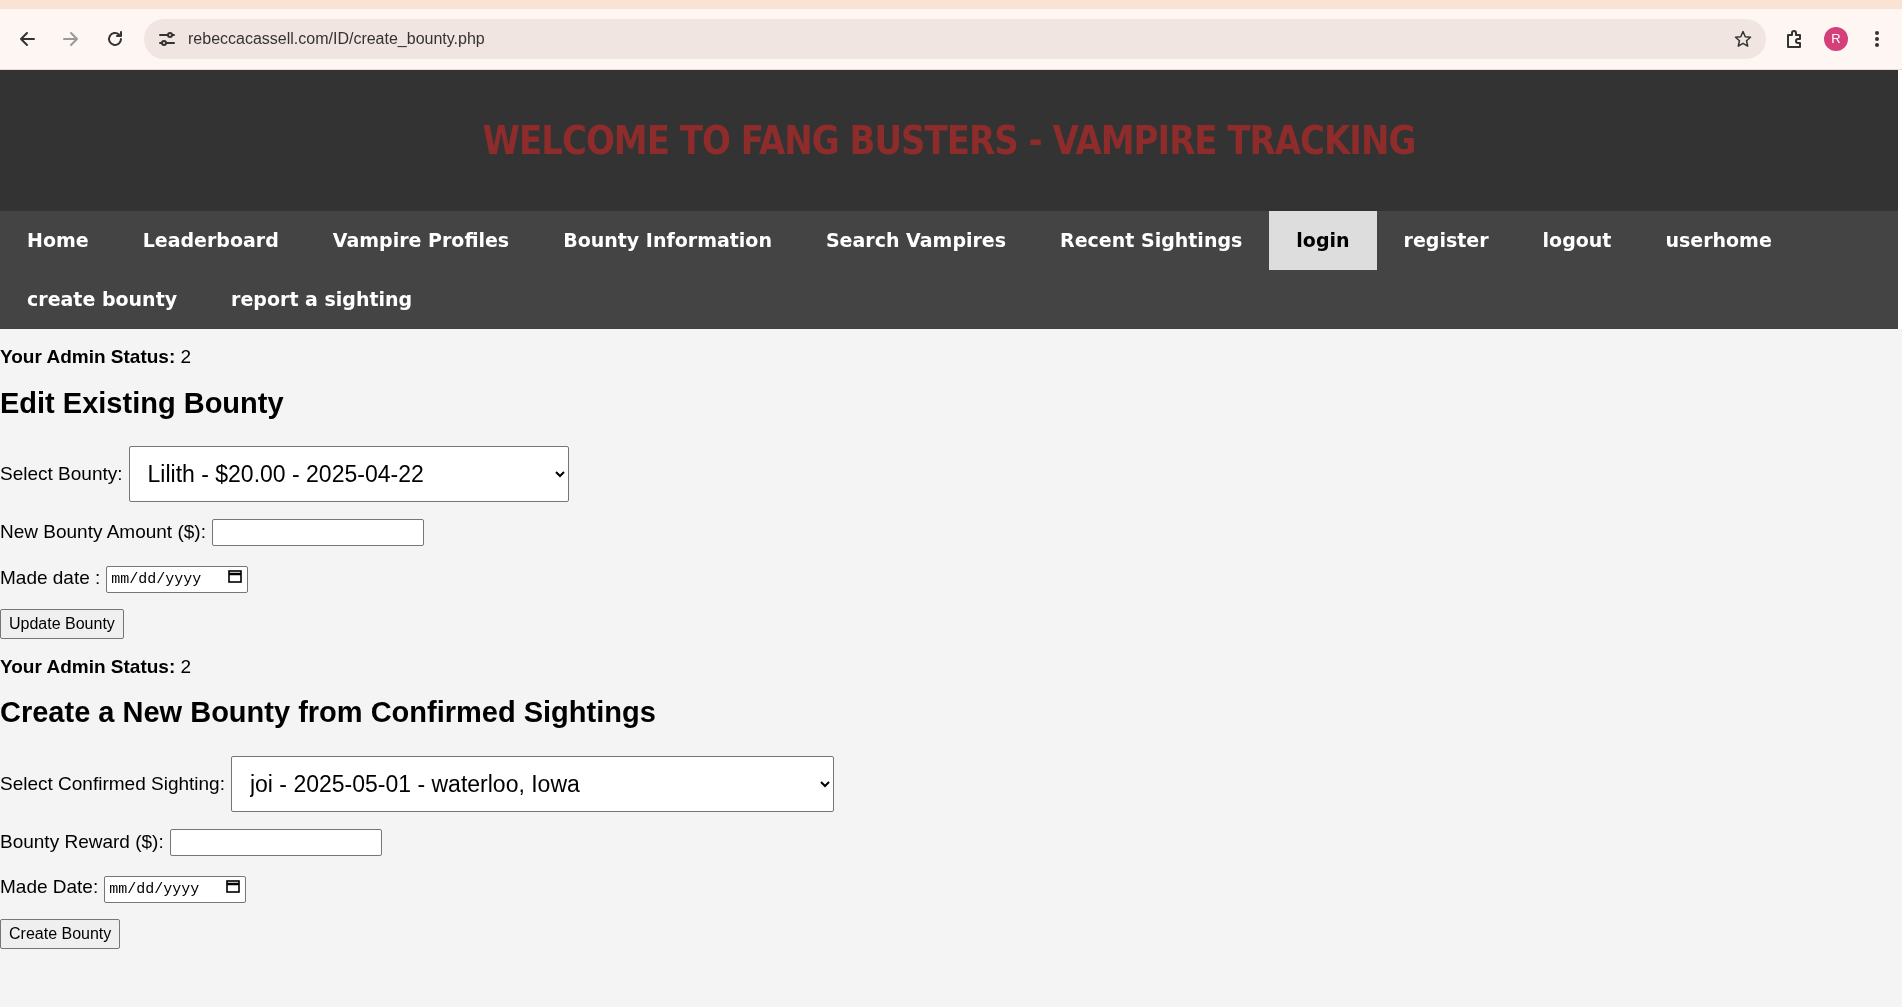  Describe the element at coordinates (532, 784) in the screenshot. I see `select-field: joi - 2025-05-01 - waterloo, Iowa` at that location.